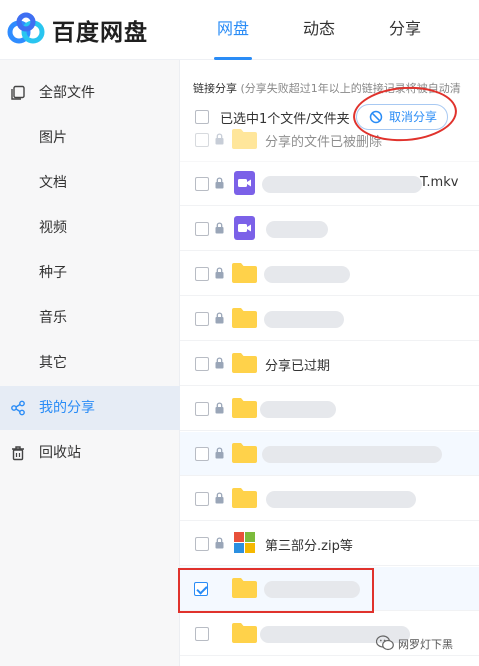 Image resolution: width=479 pixels, height=666 pixels. I want to click on sidebar-item-other: 其它, so click(90, 363).